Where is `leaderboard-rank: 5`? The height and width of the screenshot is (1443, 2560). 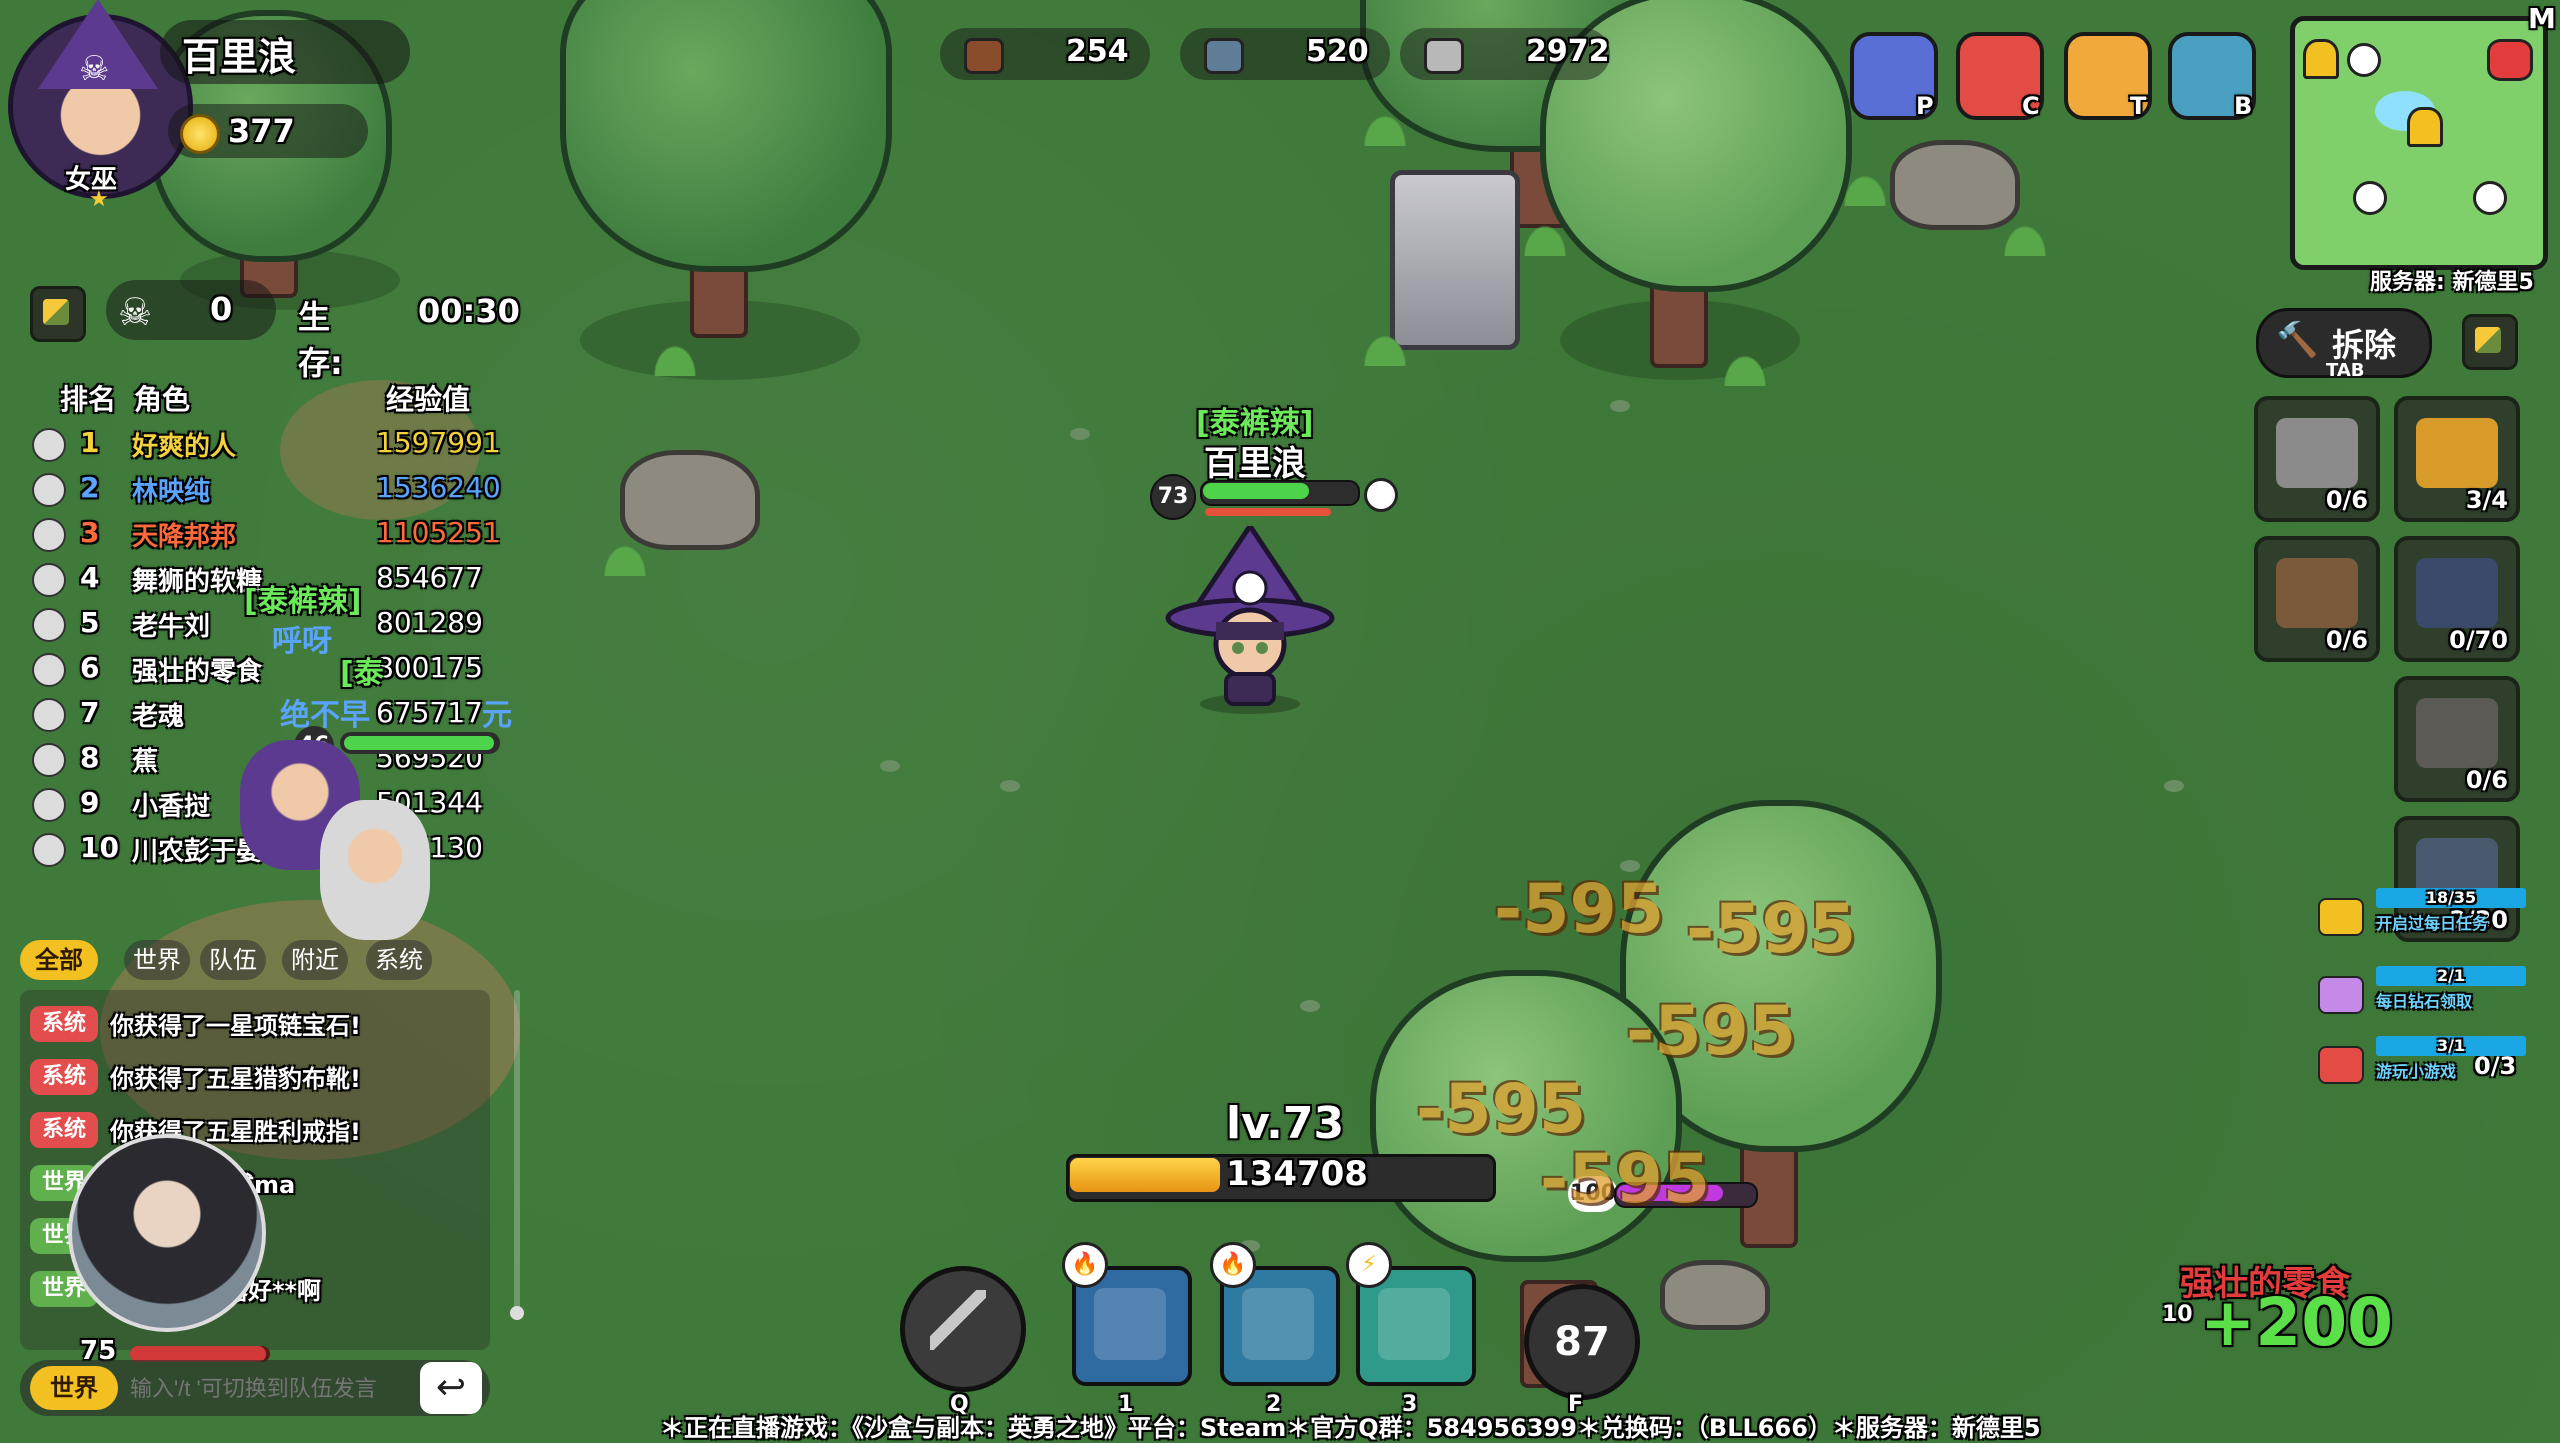 leaderboard-rank: 5 is located at coordinates (90, 622).